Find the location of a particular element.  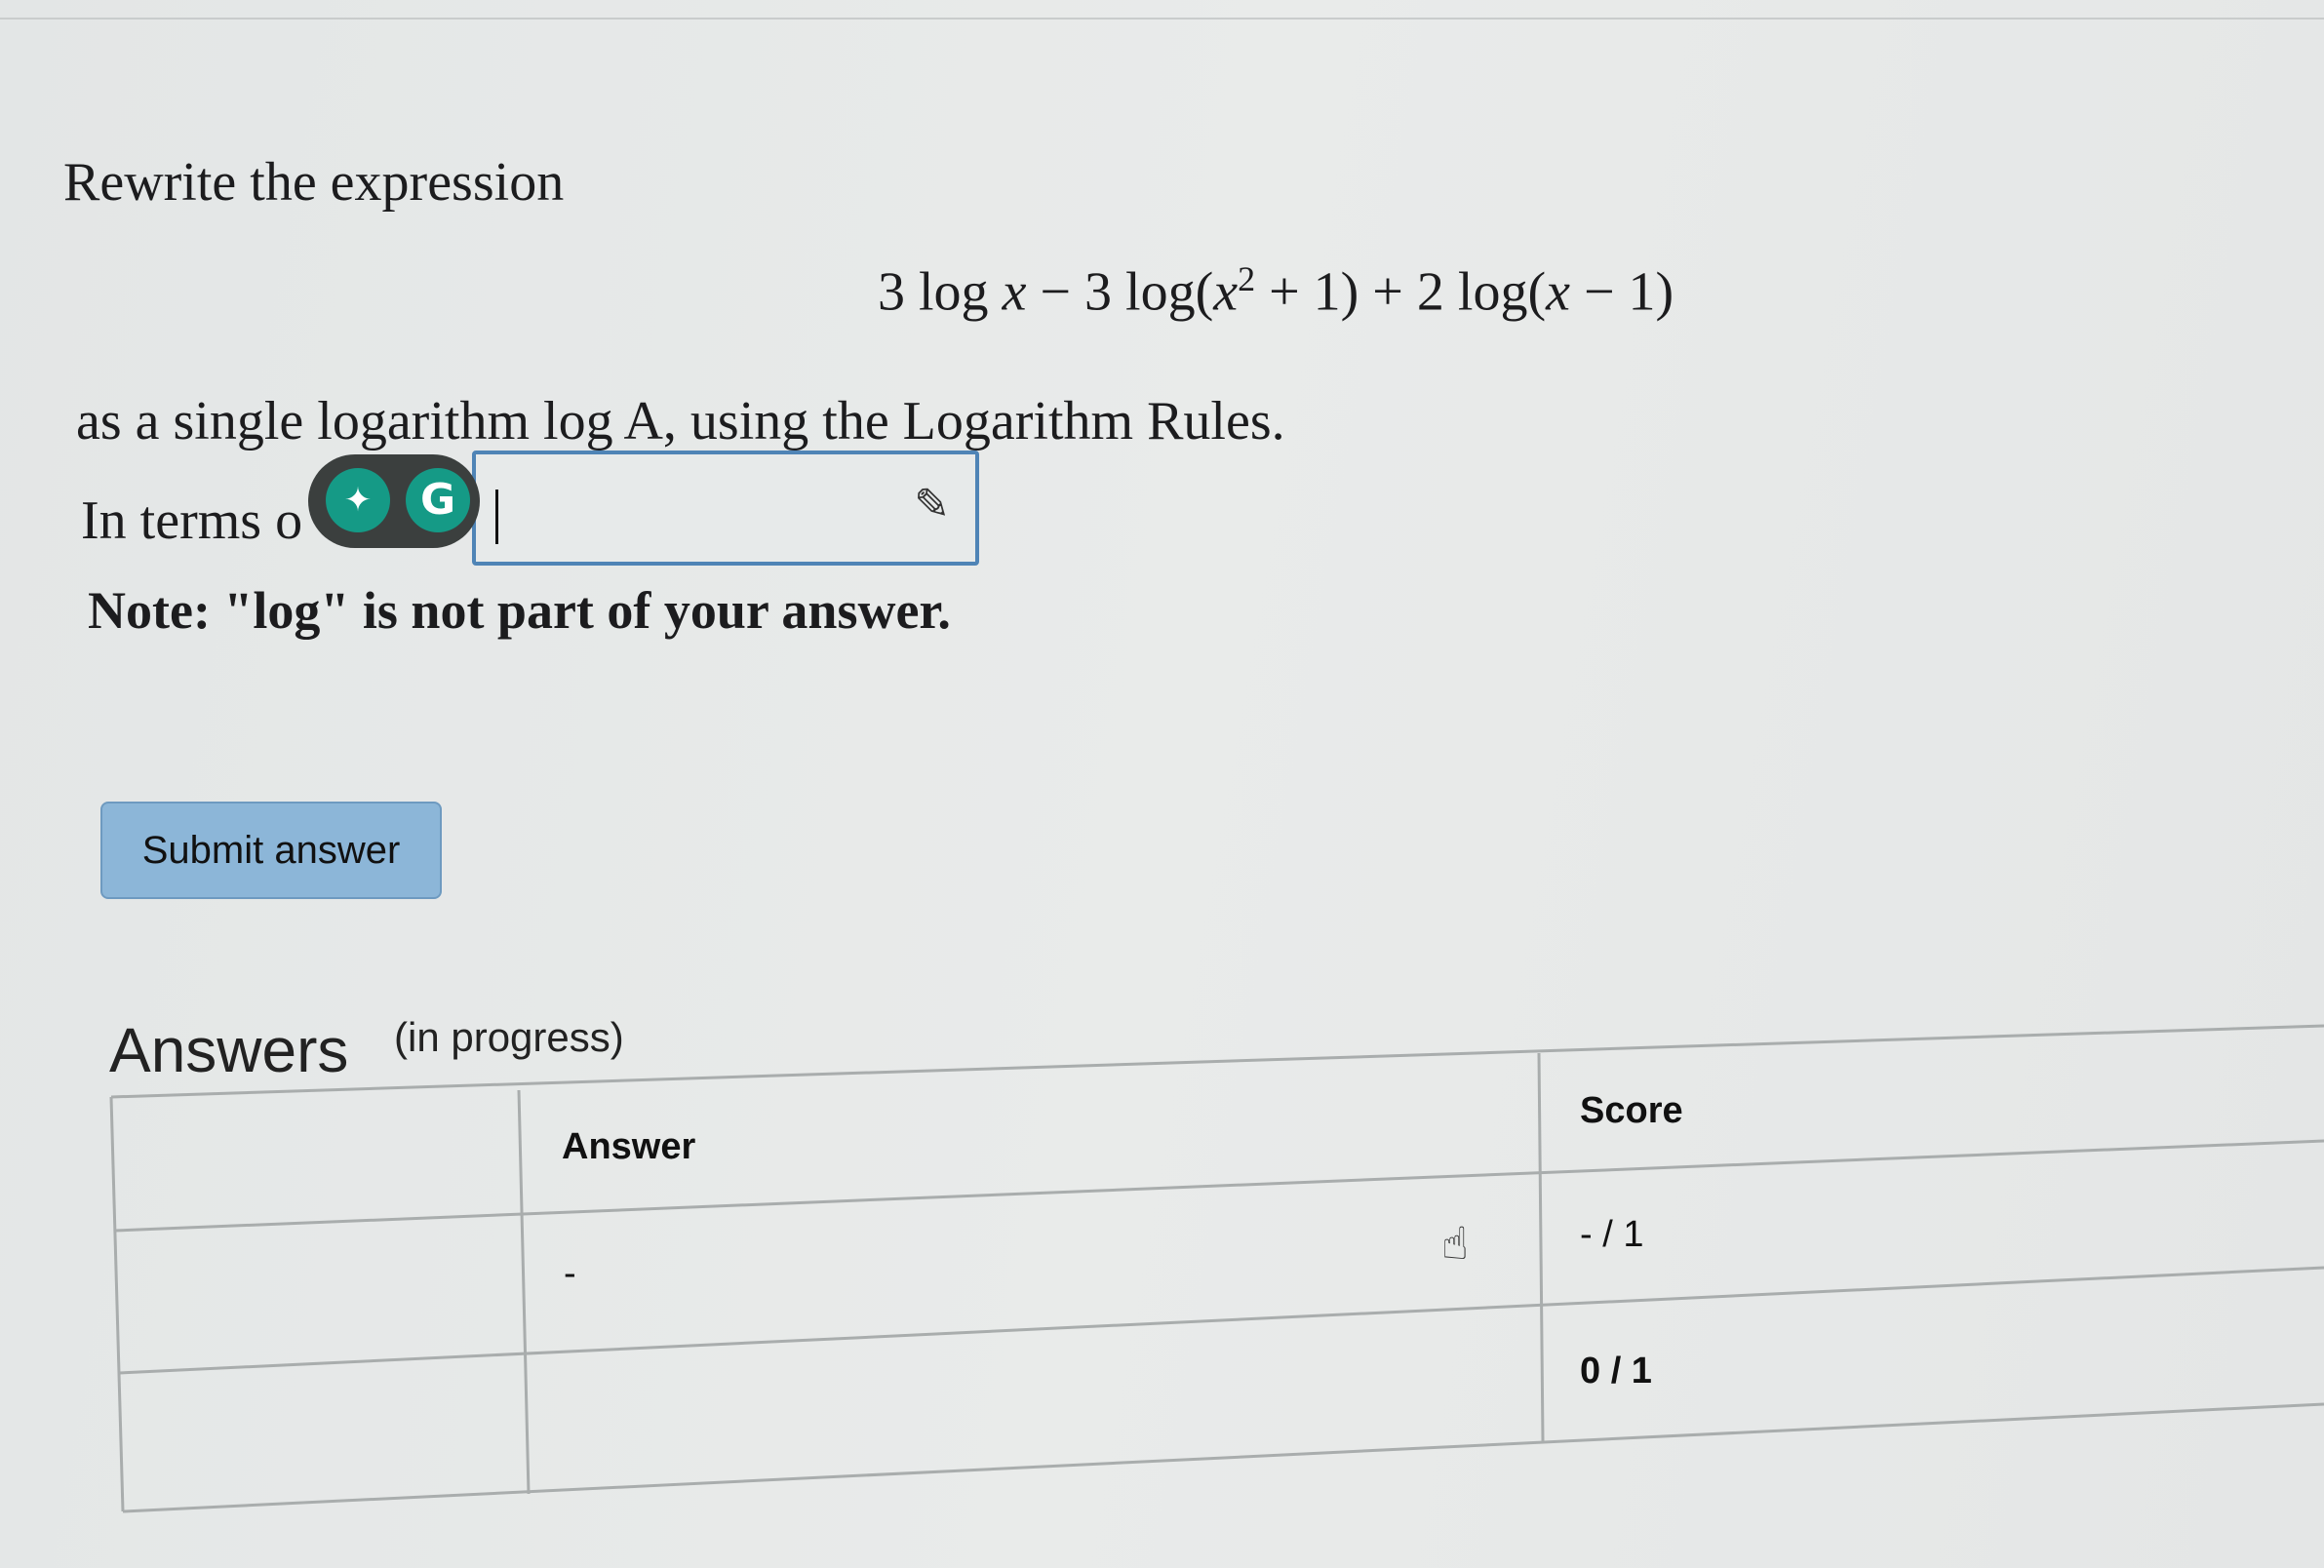

top-divider is located at coordinates (1162, 10).